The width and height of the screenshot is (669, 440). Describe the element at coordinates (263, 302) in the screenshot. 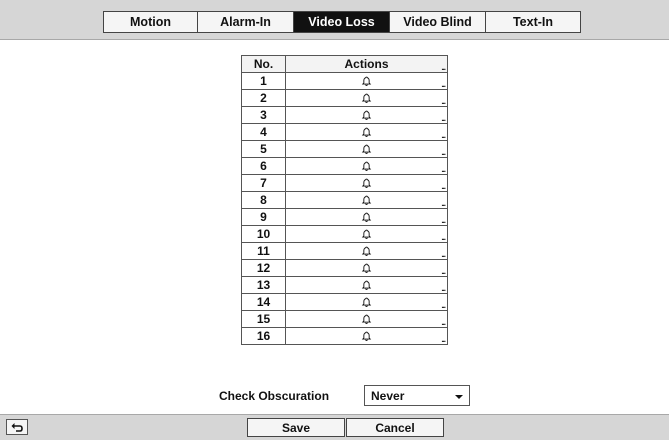

I see `row-number: 14` at that location.